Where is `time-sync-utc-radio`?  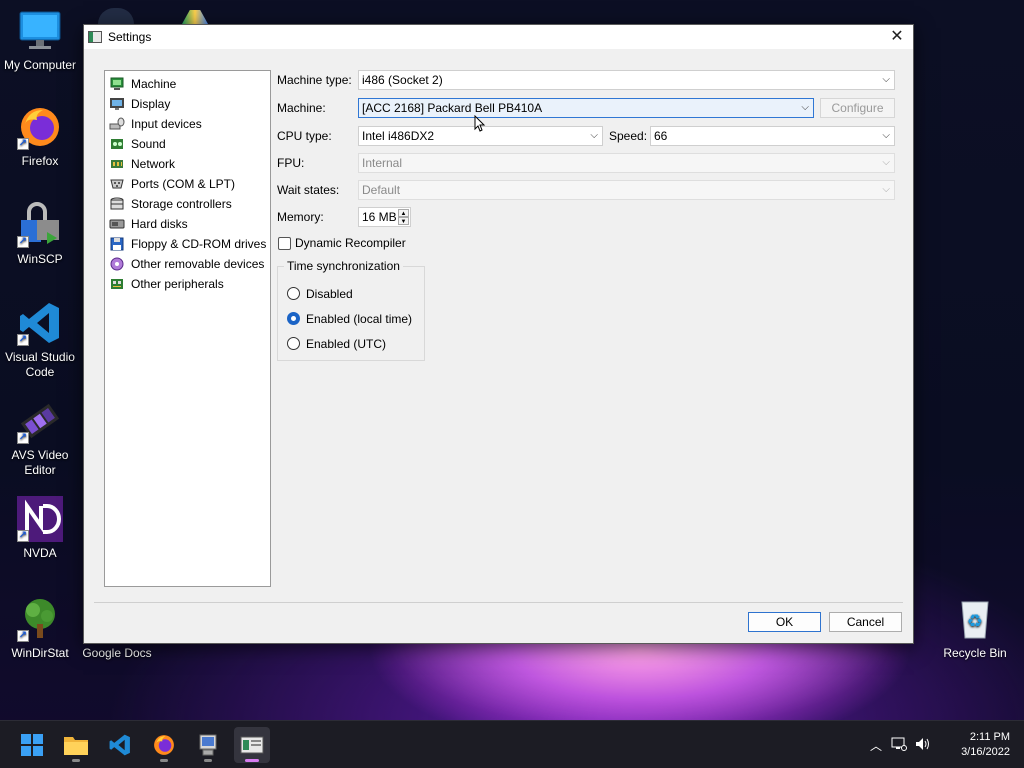
time-sync-utc-radio is located at coordinates (293, 343).